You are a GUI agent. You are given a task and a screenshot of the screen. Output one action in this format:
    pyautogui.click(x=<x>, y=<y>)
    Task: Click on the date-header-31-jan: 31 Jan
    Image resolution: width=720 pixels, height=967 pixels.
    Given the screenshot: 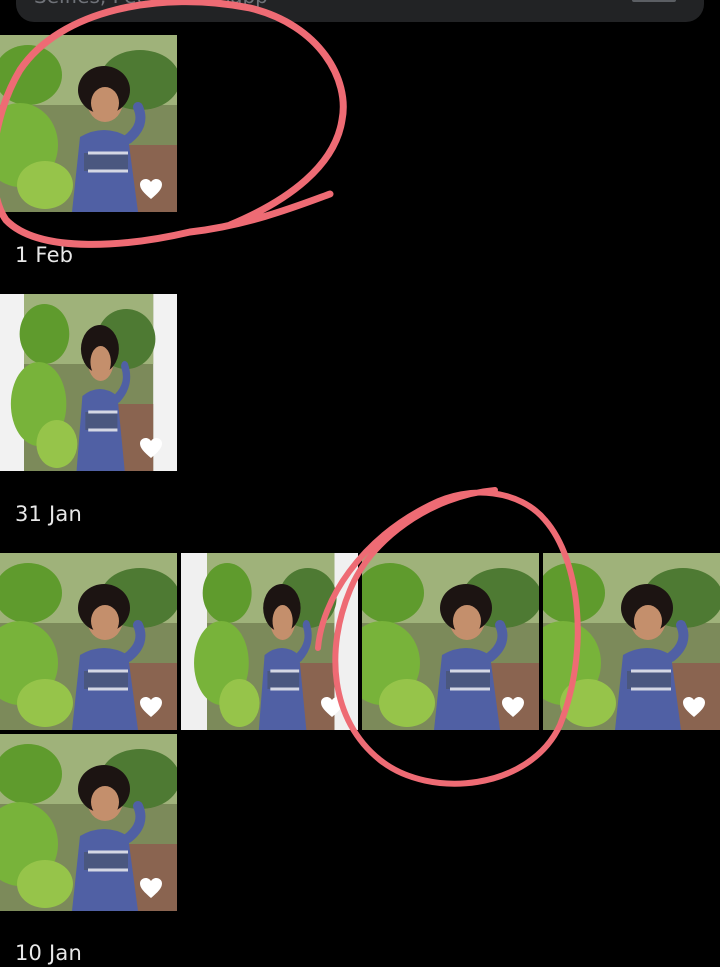 What is the action you would take?
    pyautogui.click(x=48, y=514)
    